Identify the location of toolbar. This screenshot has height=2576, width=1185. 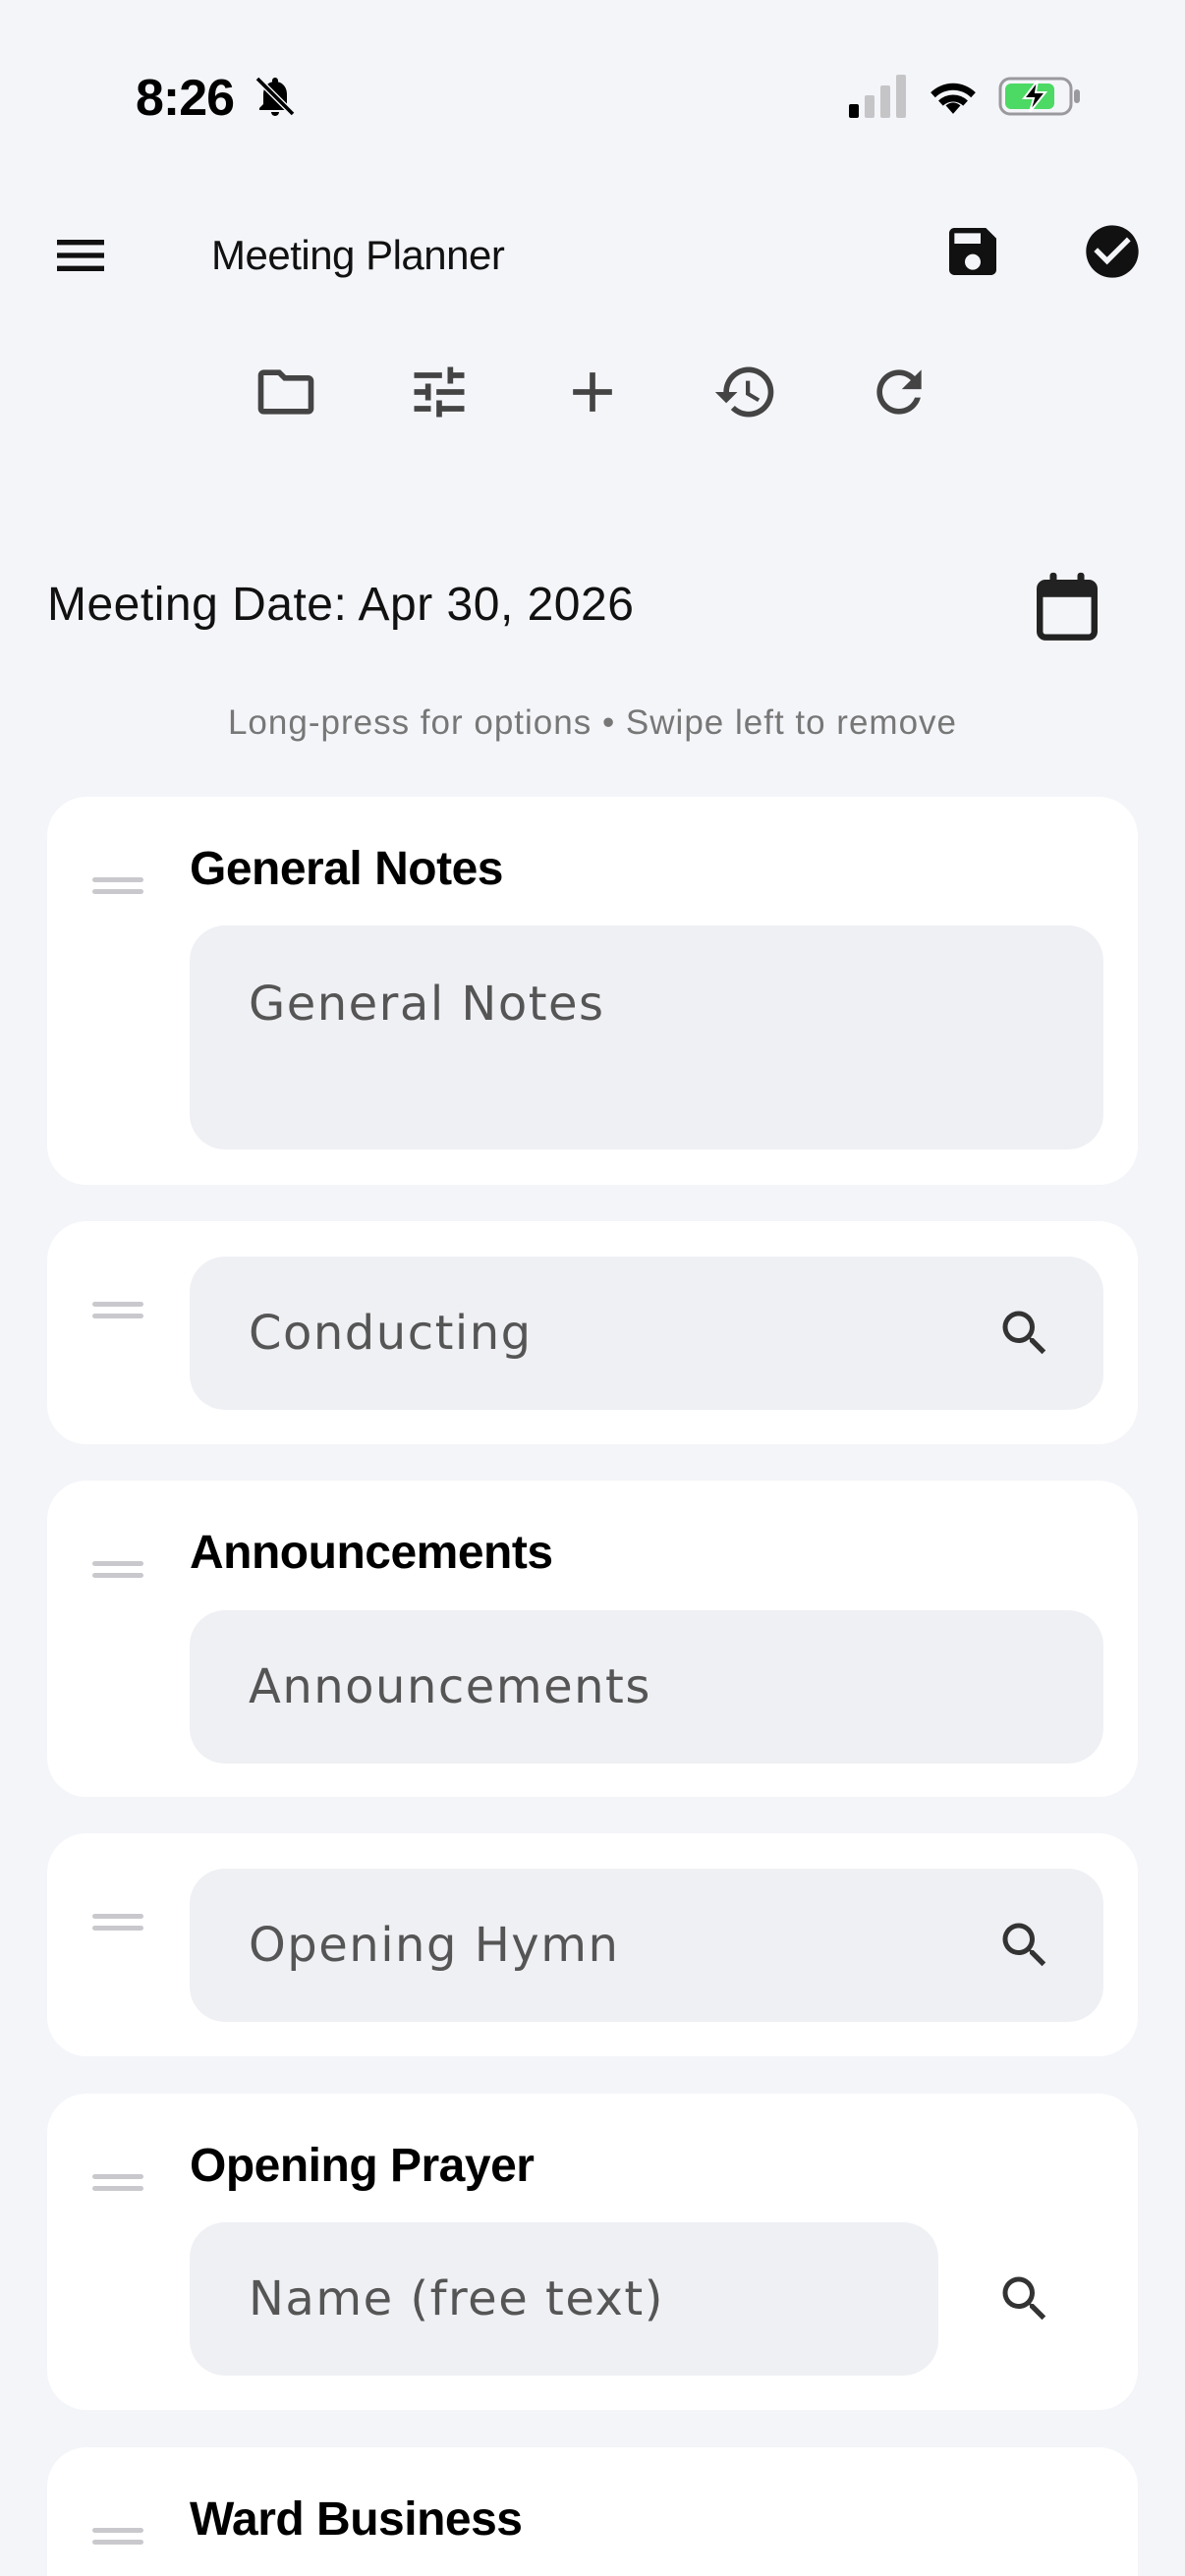
(592, 398).